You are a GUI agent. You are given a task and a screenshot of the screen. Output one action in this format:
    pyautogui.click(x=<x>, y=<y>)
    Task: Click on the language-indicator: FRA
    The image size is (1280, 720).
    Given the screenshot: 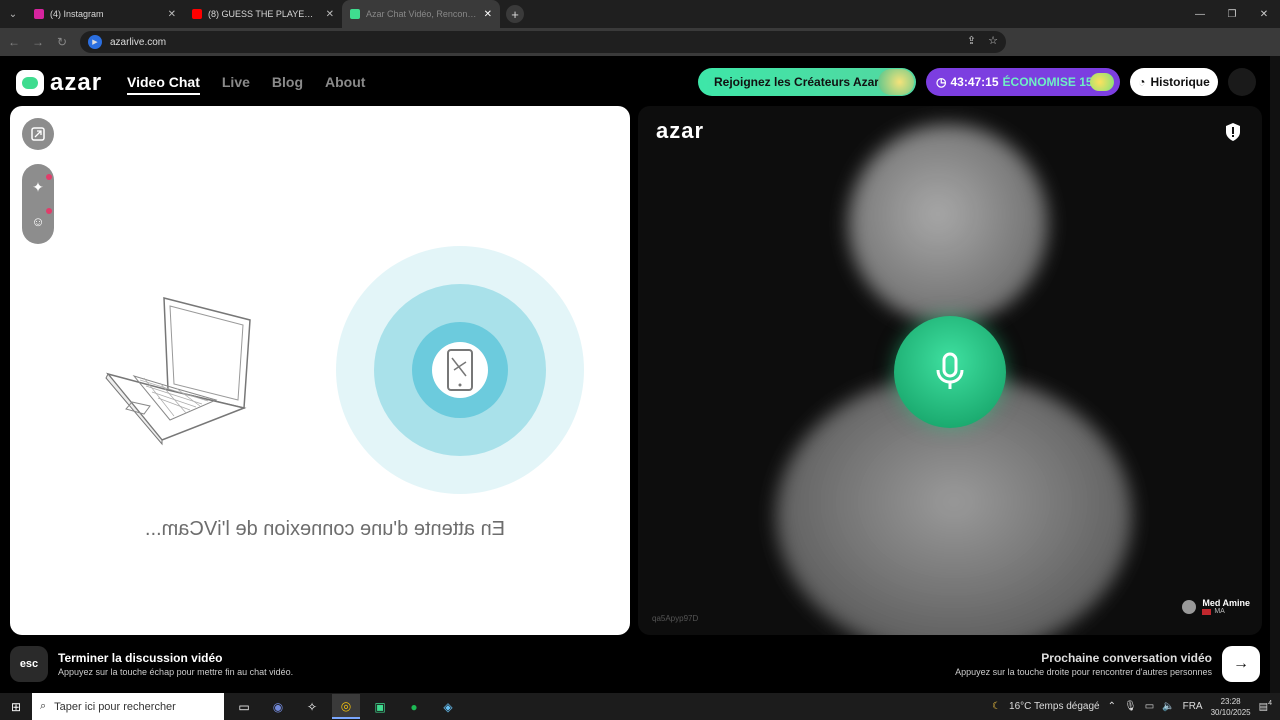 What is the action you would take?
    pyautogui.click(x=1193, y=706)
    